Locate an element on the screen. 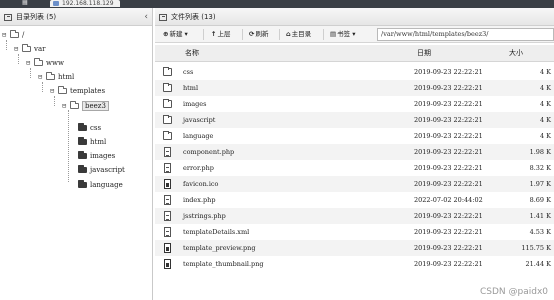  tree-item-html-sub: html is located at coordinates (91, 142).